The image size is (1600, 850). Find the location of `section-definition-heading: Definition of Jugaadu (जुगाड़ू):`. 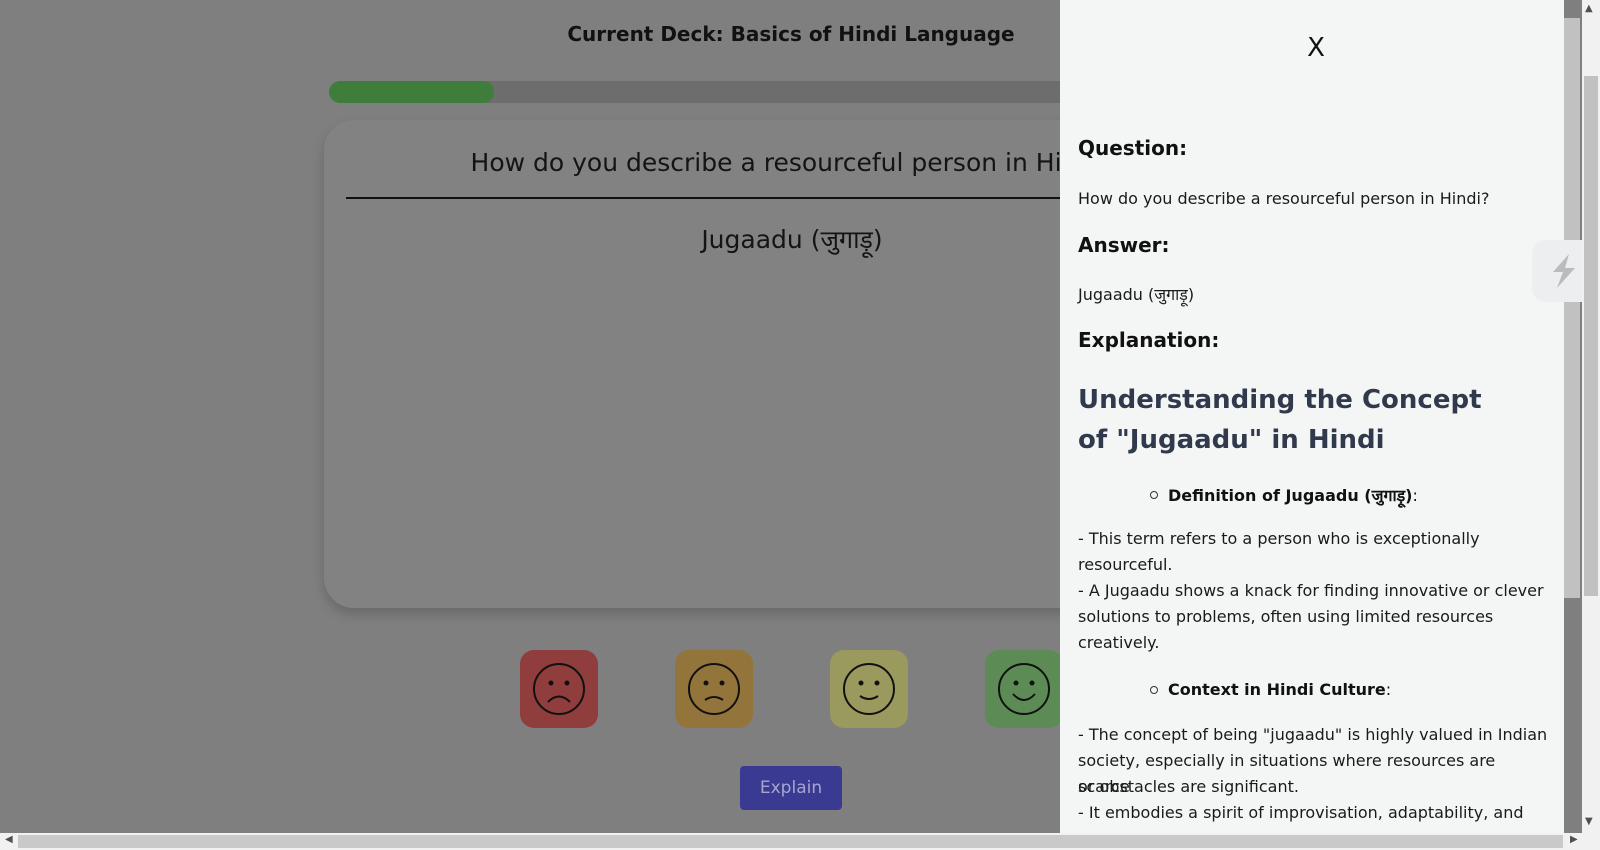

section-definition-heading: Definition of Jugaadu (जुगाड़ू): is located at coordinates (1284, 495).